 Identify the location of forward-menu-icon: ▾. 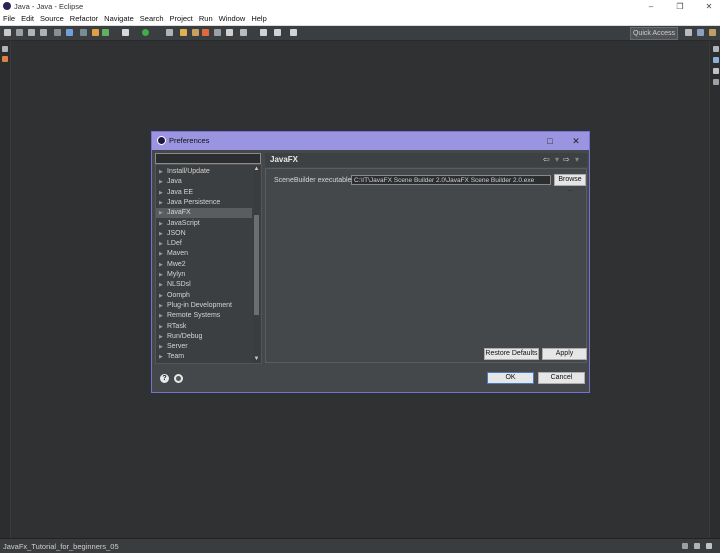
(577, 159).